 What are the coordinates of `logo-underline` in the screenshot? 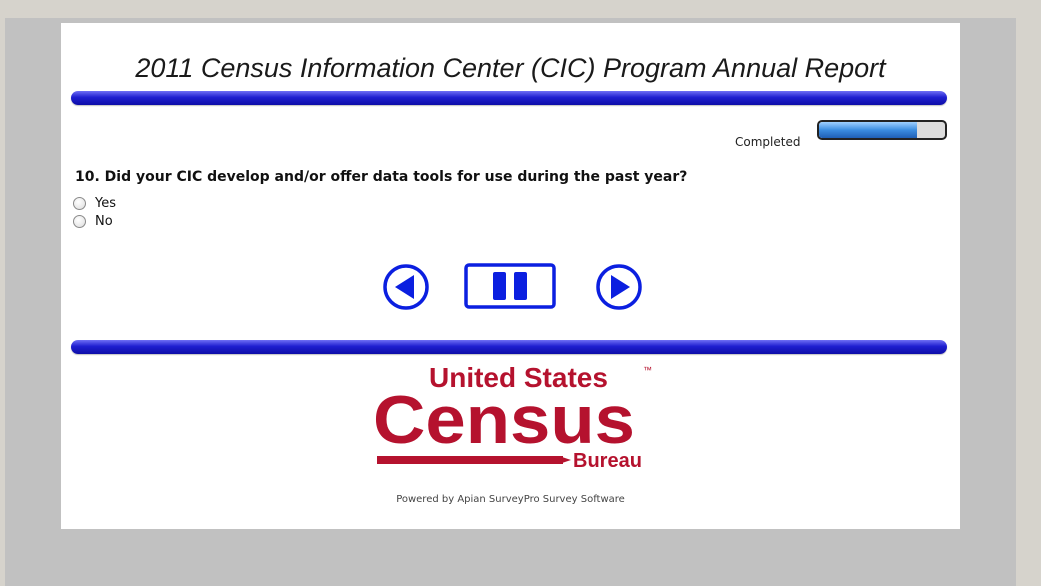 It's located at (470, 460).